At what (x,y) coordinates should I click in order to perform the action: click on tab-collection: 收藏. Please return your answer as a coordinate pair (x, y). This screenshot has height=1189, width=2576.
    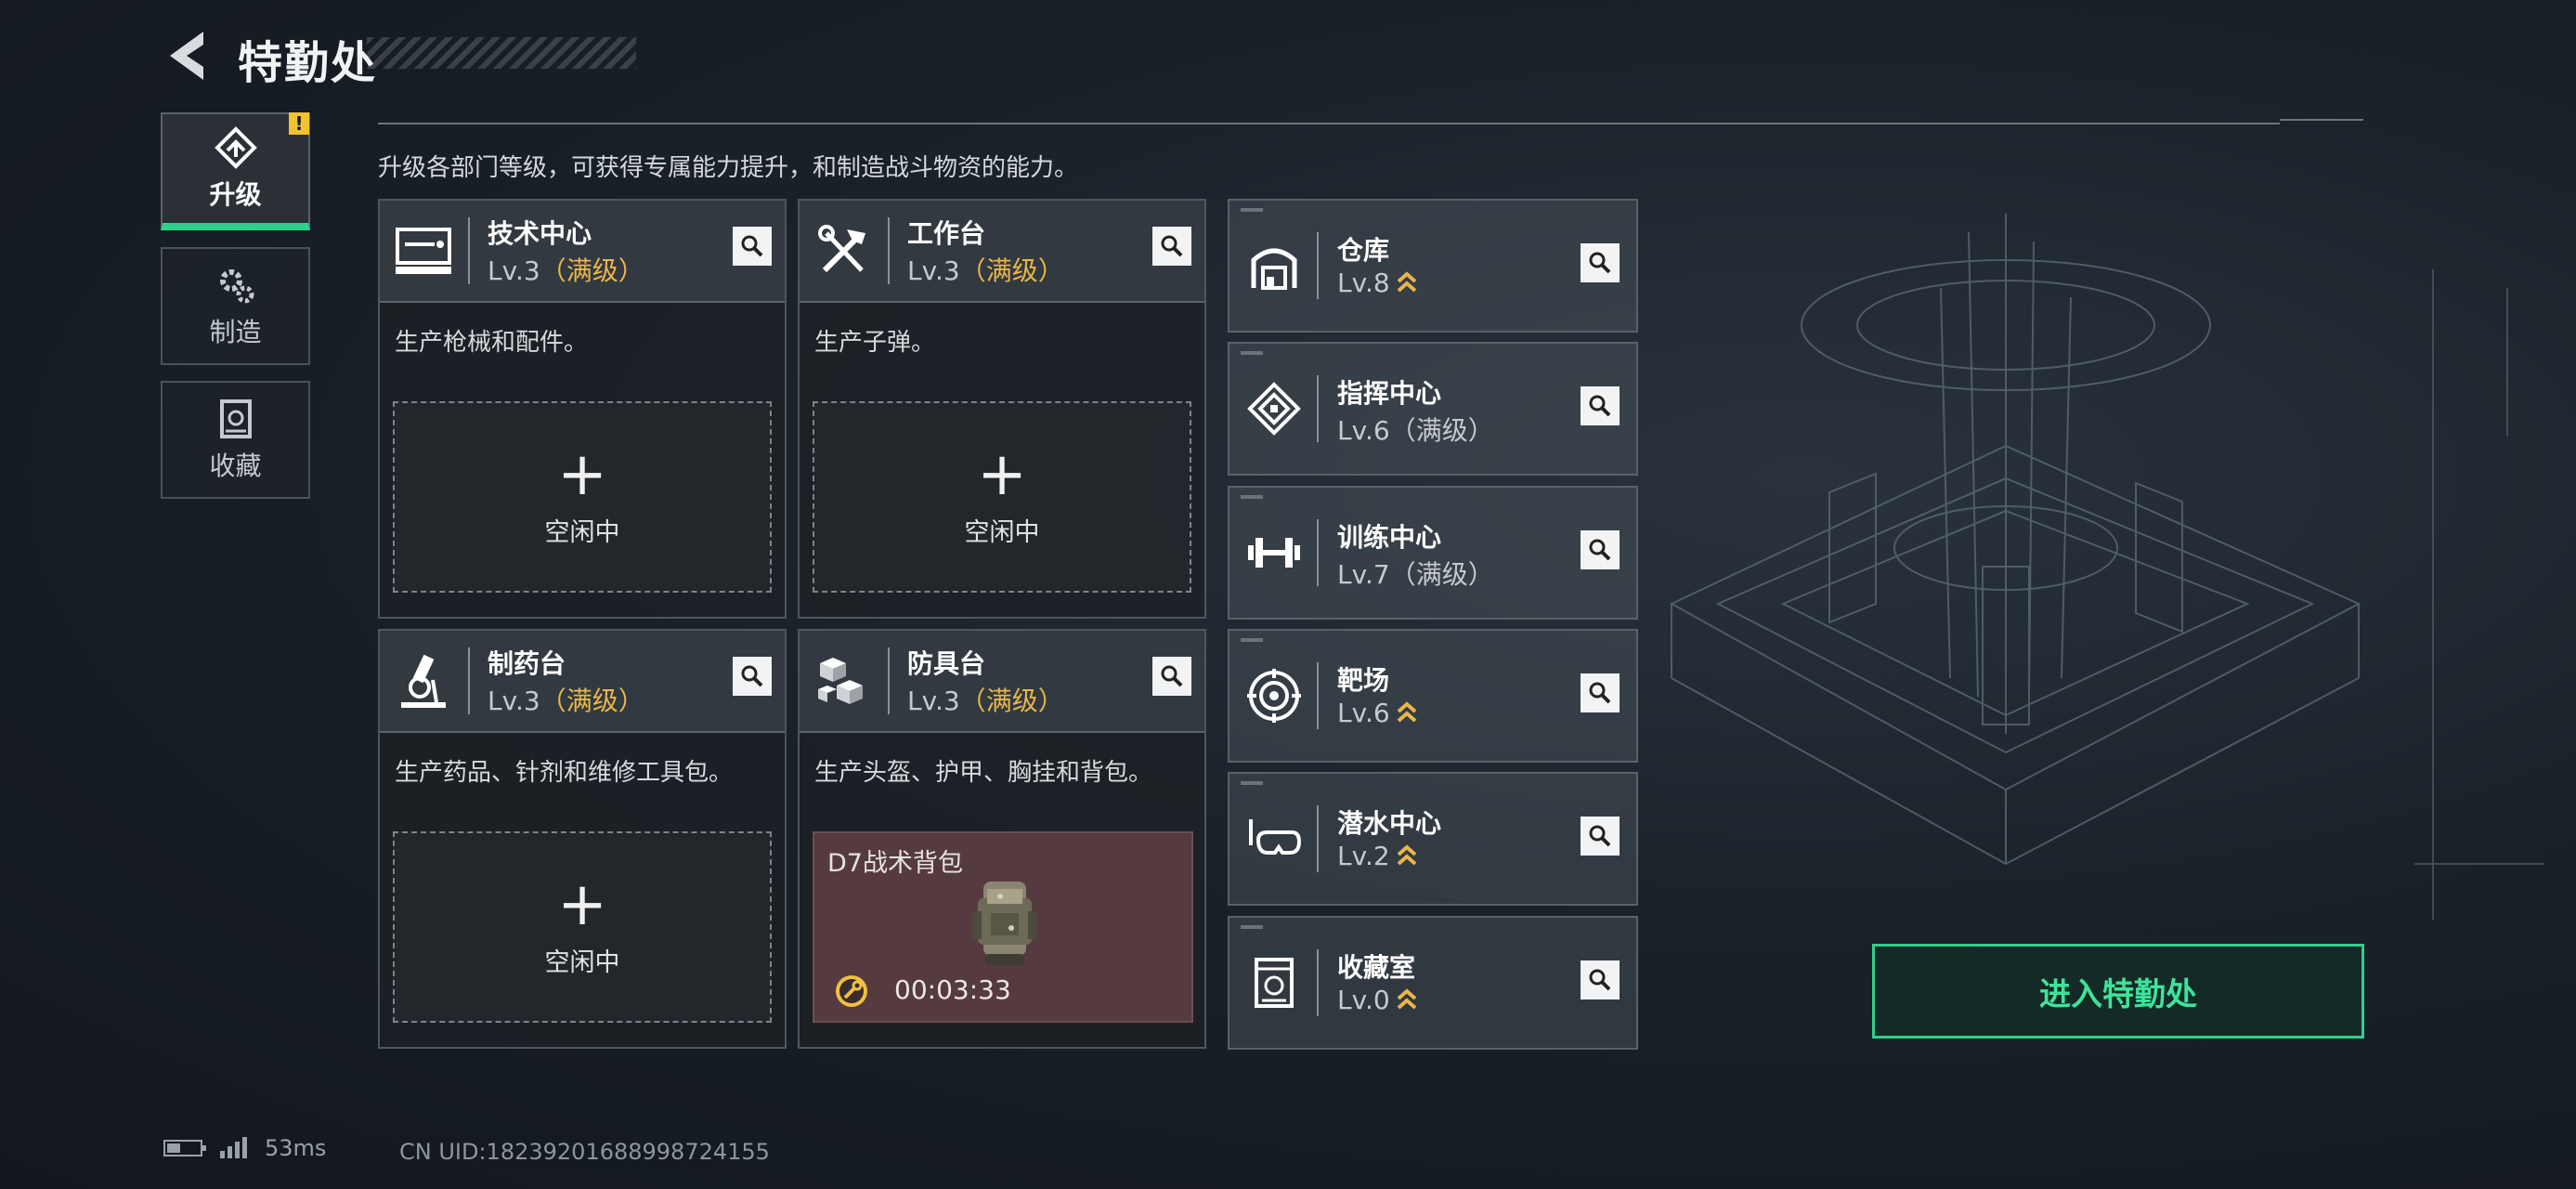
    Looking at the image, I should click on (235, 440).